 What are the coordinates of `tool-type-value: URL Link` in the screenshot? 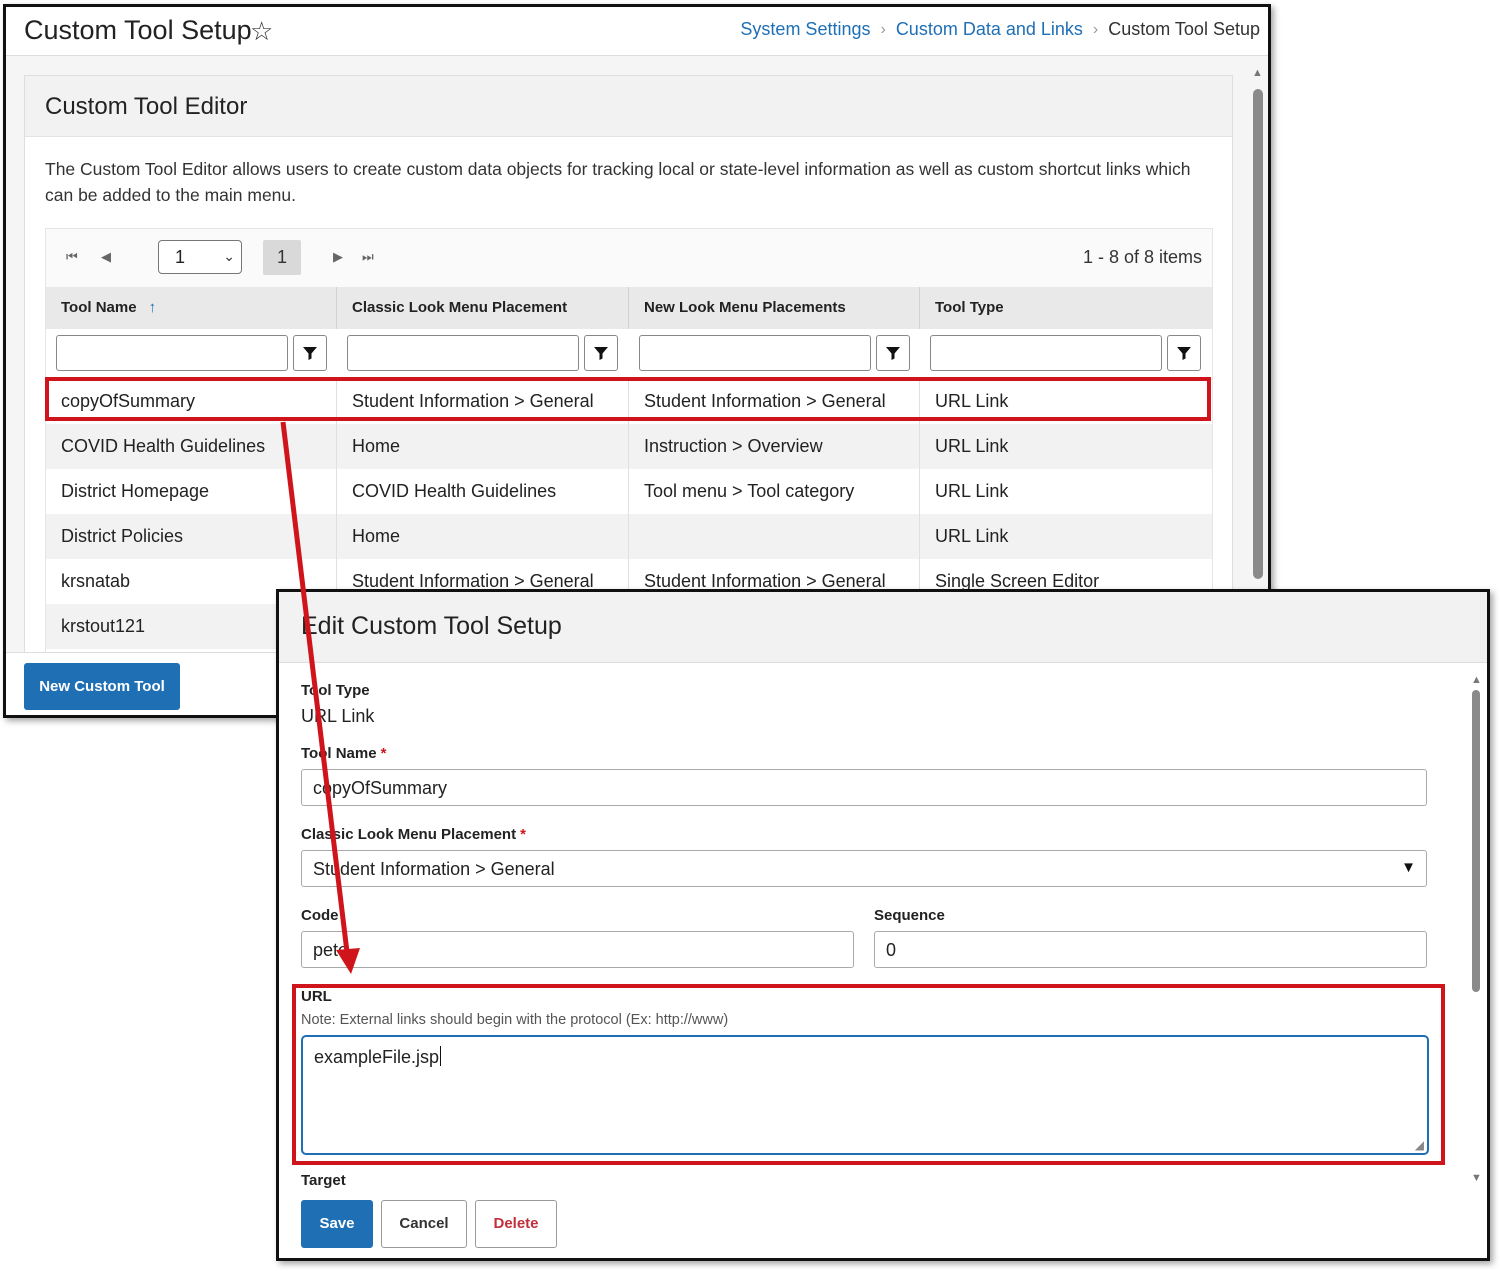 It's located at (338, 716).